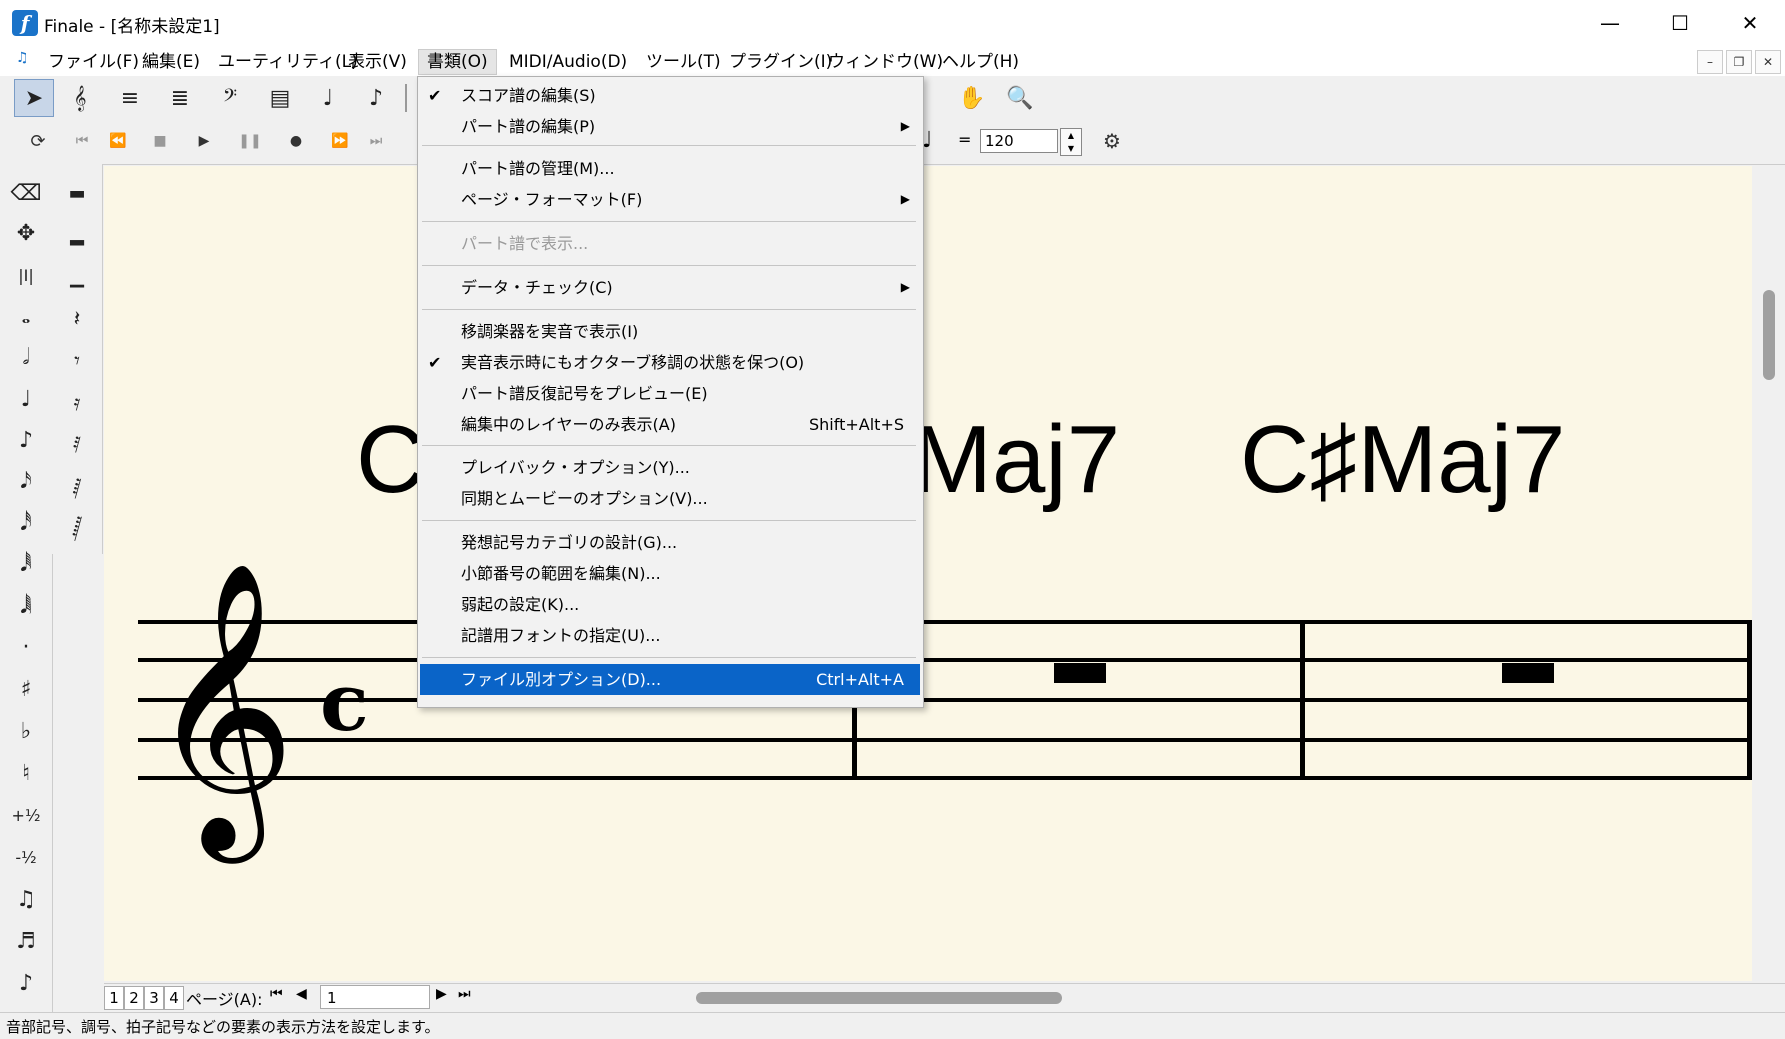 This screenshot has width=1785, height=1039. I want to click on stop-icon: ■, so click(160, 141).